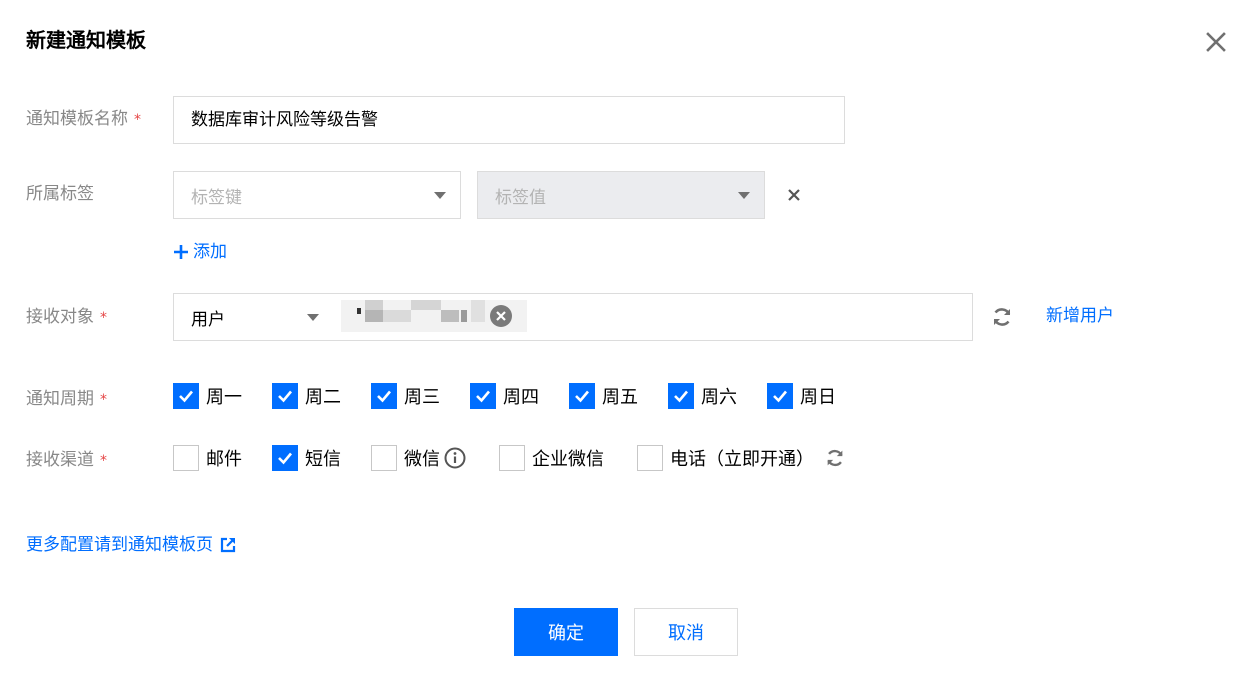 This screenshot has height=684, width=1246. What do you see at coordinates (719, 397) in the screenshot?
I see `period-day-label: 周六` at bounding box center [719, 397].